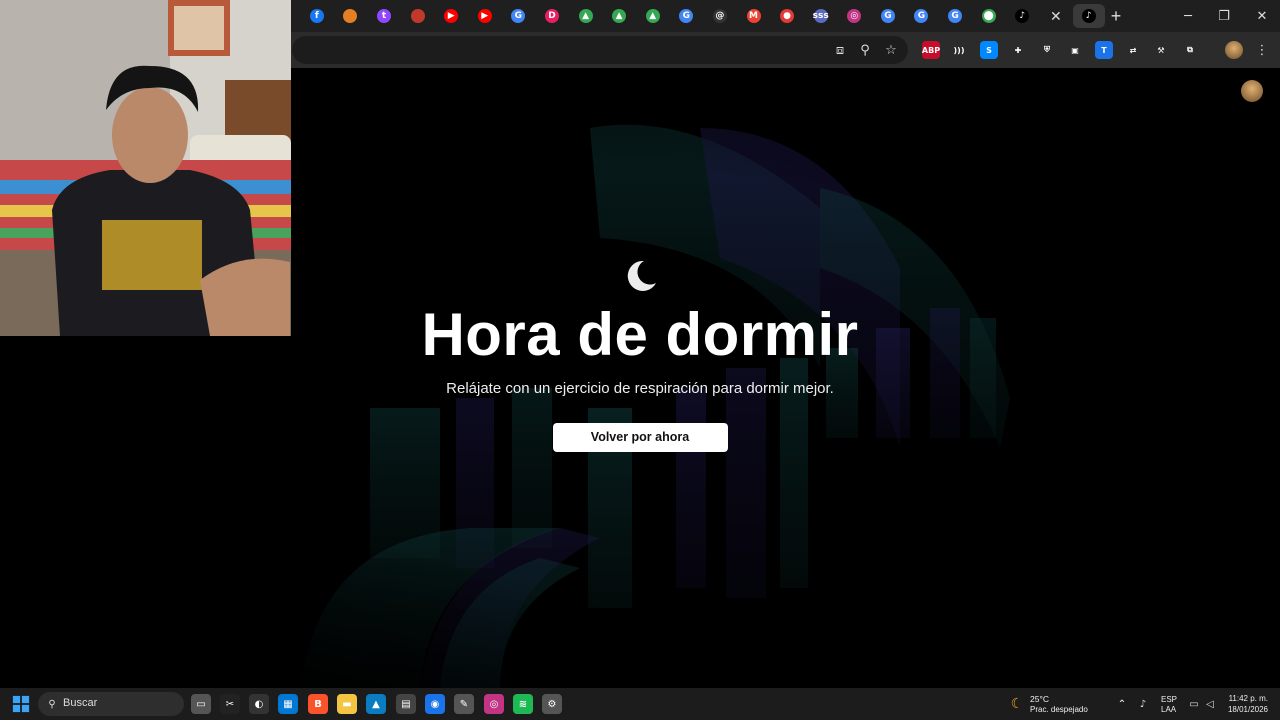  I want to click on capcut-icon: ✂, so click(230, 704).